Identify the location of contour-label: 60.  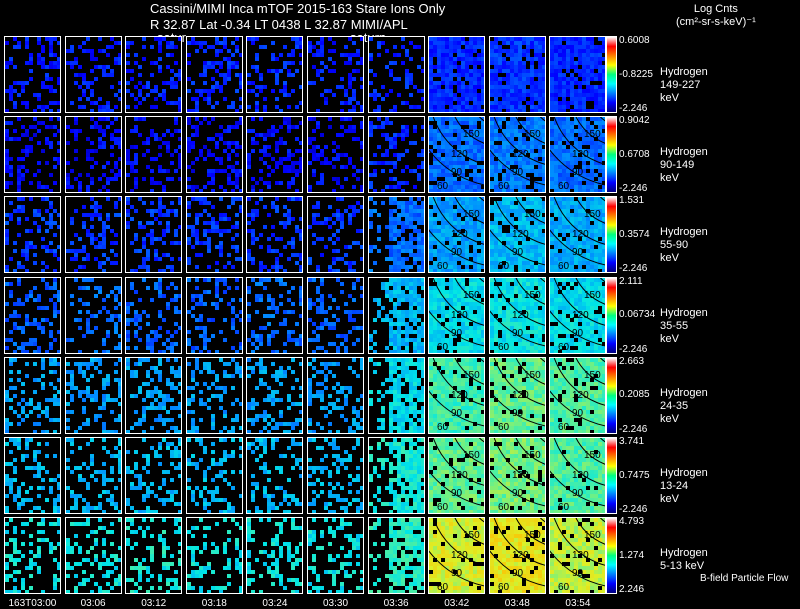
(564, 266).